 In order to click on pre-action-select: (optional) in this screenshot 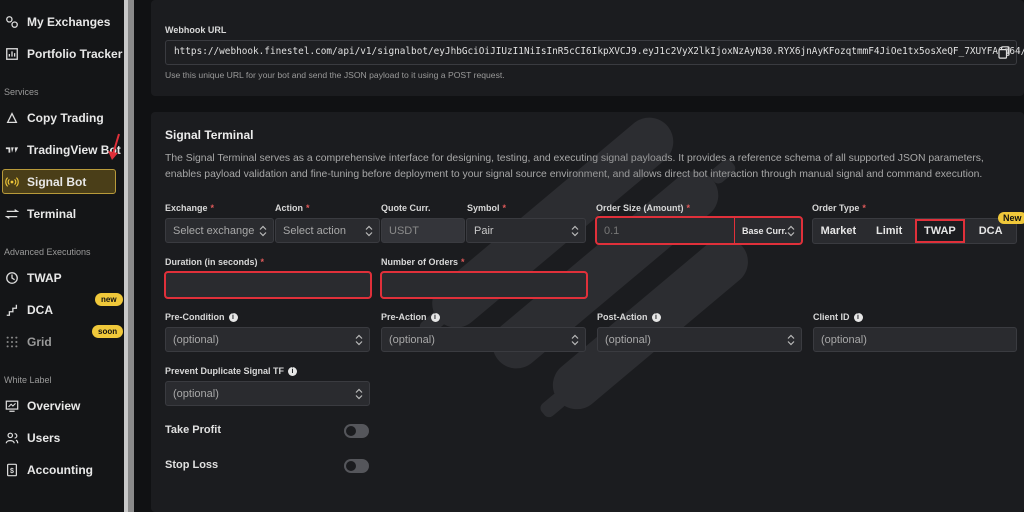, I will do `click(483, 339)`.